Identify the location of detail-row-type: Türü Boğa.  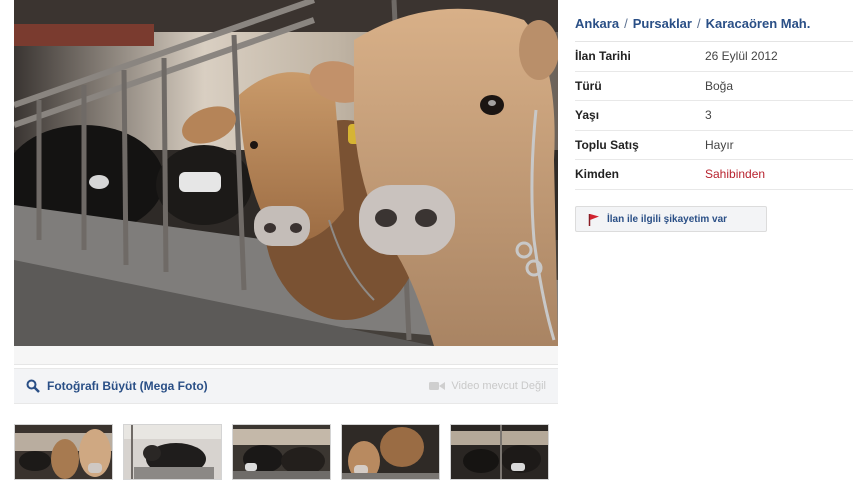
(714, 86).